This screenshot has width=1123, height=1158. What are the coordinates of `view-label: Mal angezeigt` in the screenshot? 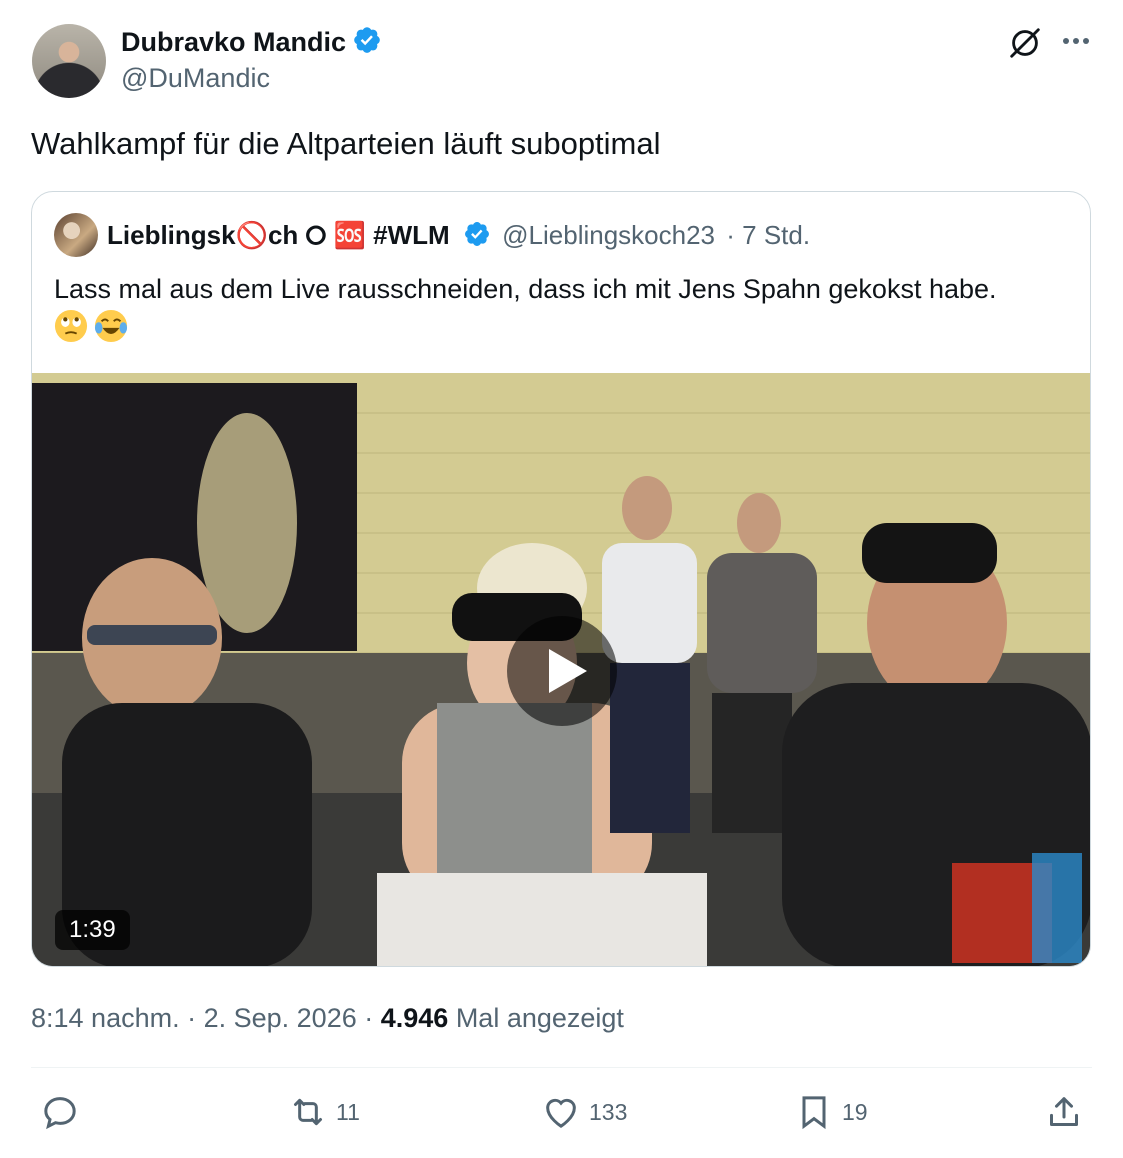 It's located at (536, 1018).